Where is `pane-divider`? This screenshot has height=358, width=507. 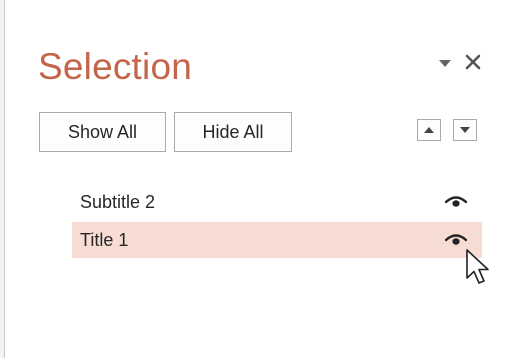 pane-divider is located at coordinates (4, 179).